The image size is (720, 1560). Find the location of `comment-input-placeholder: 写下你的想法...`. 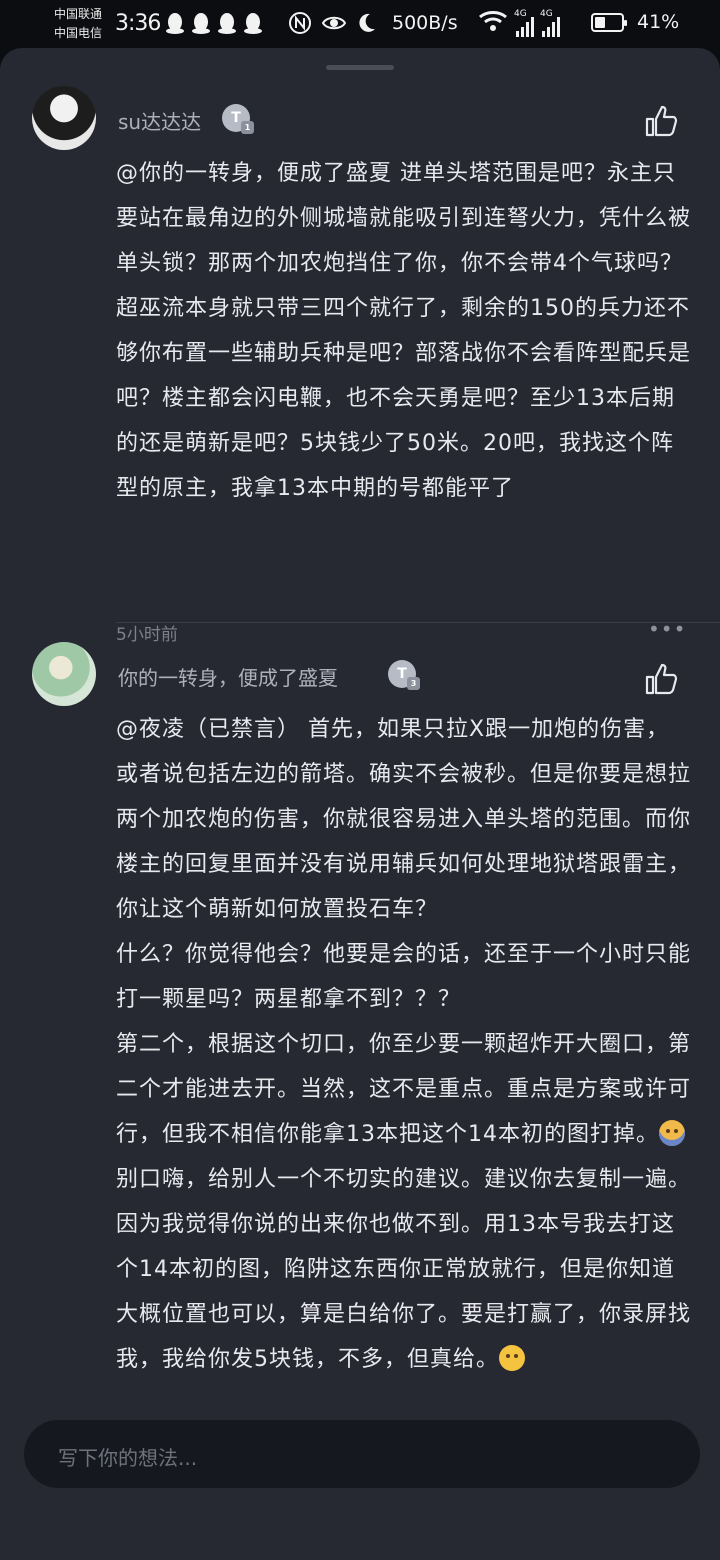

comment-input-placeholder: 写下你的想法... is located at coordinates (128, 1458).